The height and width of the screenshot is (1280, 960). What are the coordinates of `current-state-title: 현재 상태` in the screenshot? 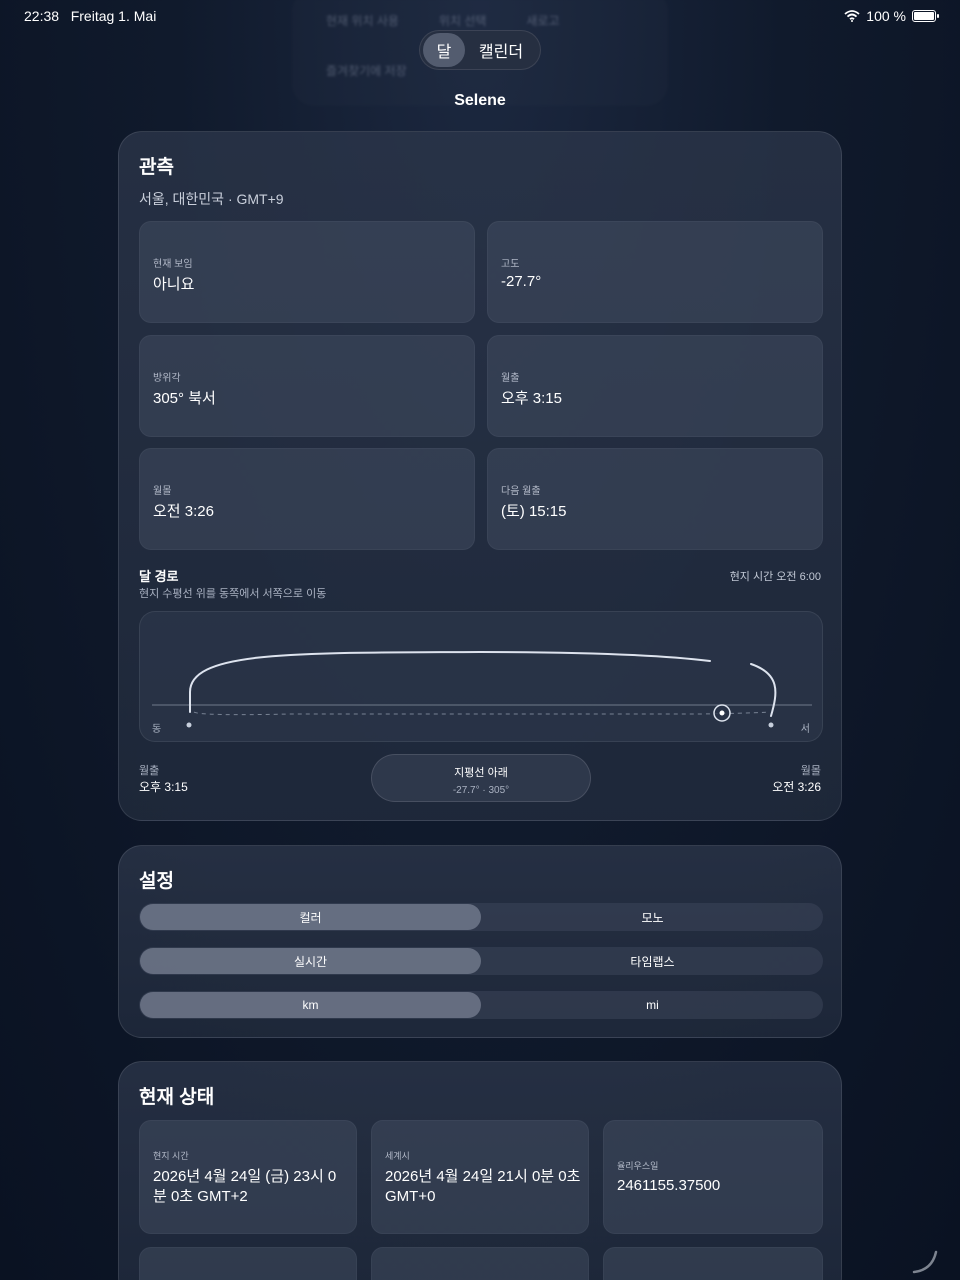 It's located at (177, 1097).